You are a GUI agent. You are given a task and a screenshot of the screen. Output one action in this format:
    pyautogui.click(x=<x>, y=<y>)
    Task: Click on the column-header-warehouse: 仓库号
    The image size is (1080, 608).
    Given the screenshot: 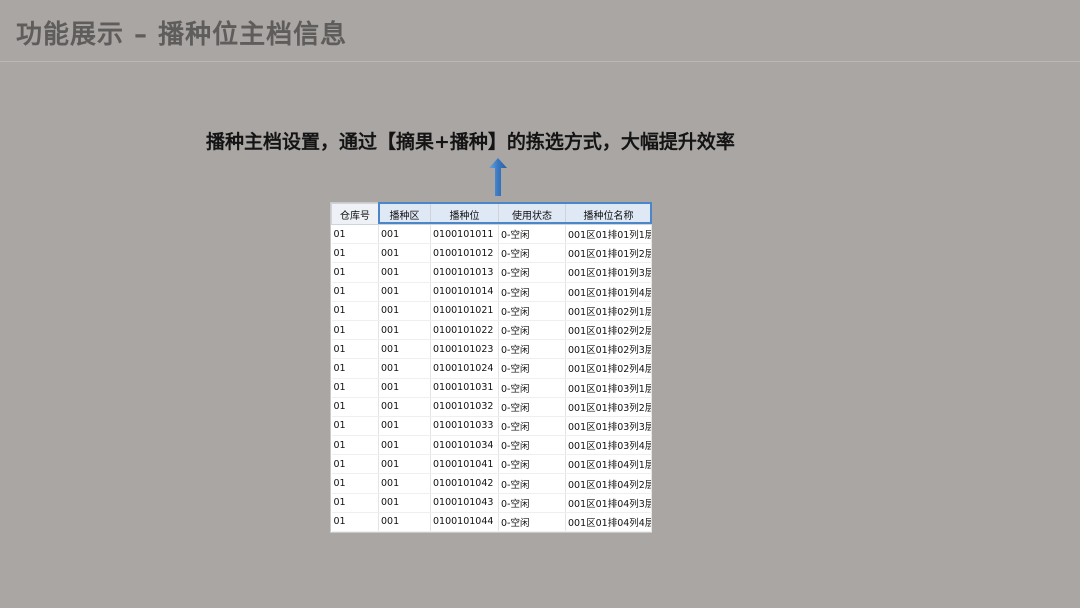 What is the action you would take?
    pyautogui.click(x=355, y=214)
    